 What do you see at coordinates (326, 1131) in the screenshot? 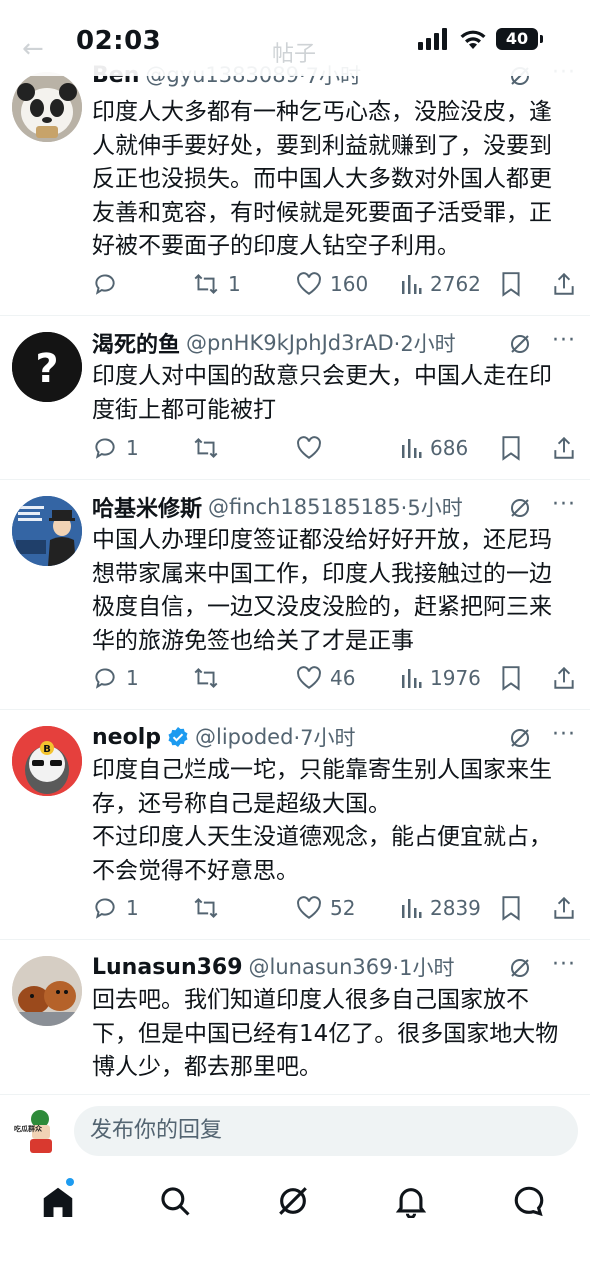
I see `reply-input: 发布你的回复` at bounding box center [326, 1131].